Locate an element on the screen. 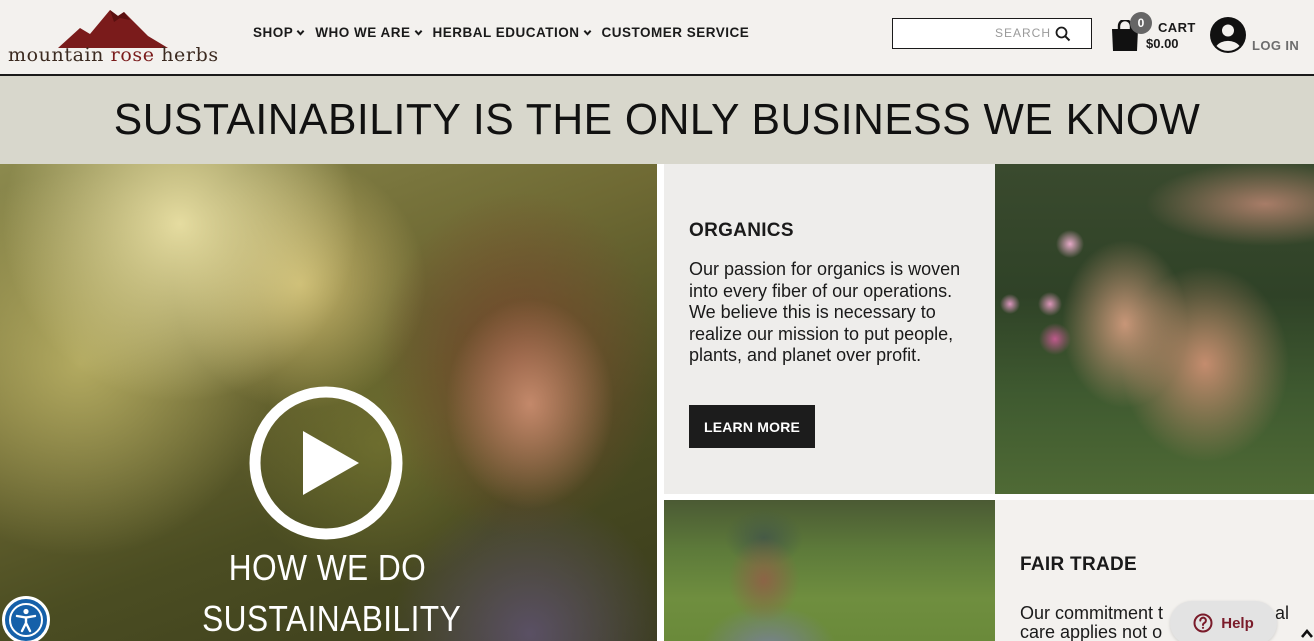 The width and height of the screenshot is (1314, 641). help-button: Help is located at coordinates (1223, 621).